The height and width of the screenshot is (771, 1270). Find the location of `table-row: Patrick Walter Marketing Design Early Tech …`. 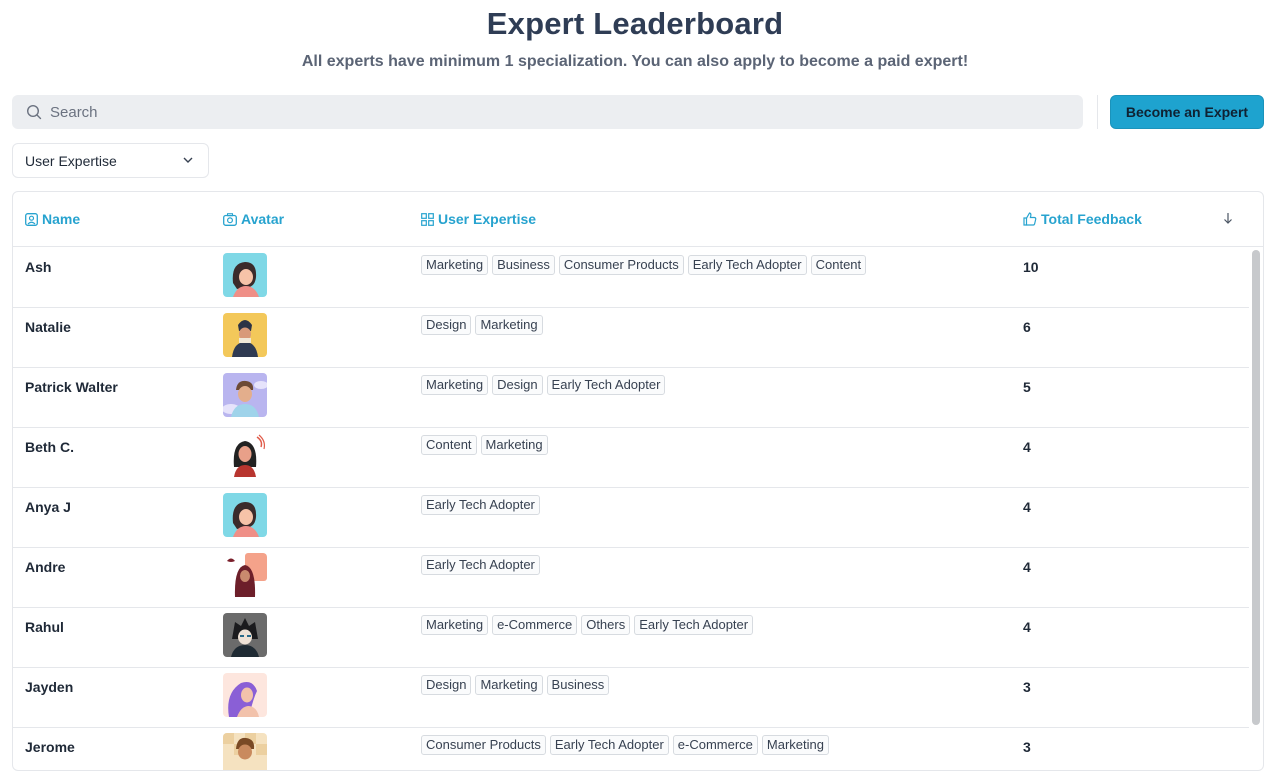

table-row: Patrick Walter Marketing Design Early Tech … is located at coordinates (631, 397).